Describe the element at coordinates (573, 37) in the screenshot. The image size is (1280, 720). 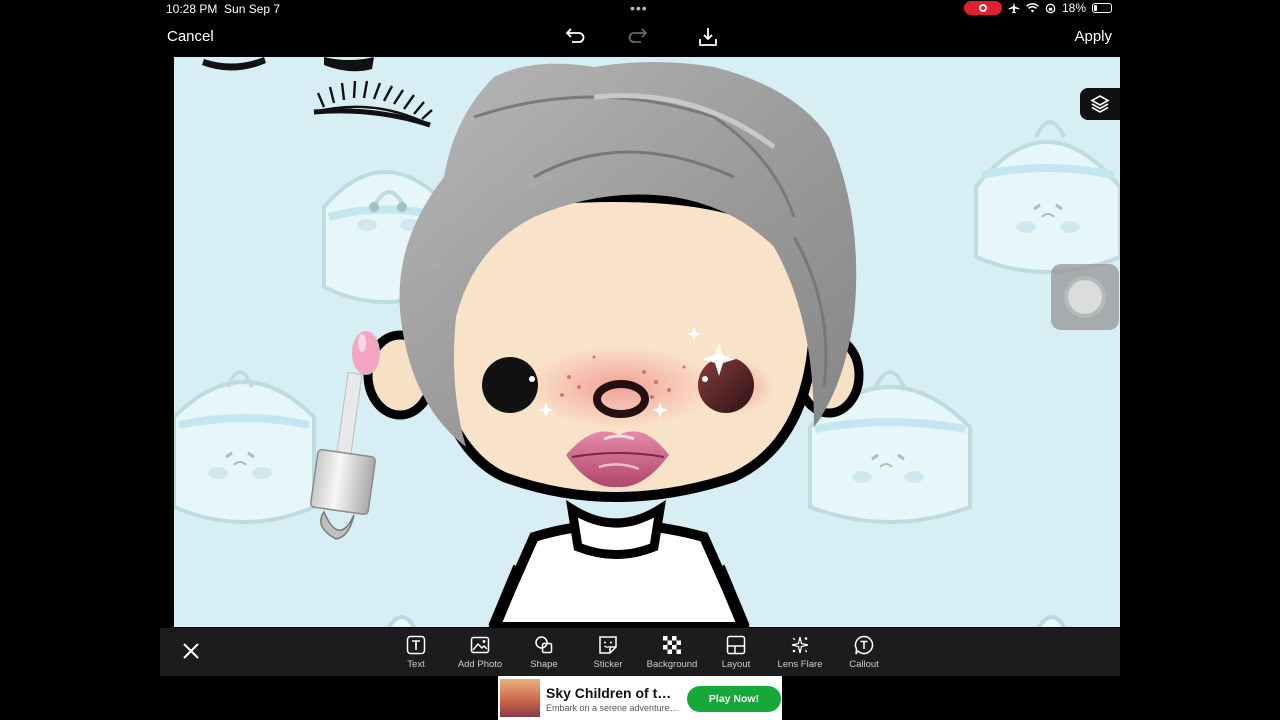
I see `undo-icon` at that location.